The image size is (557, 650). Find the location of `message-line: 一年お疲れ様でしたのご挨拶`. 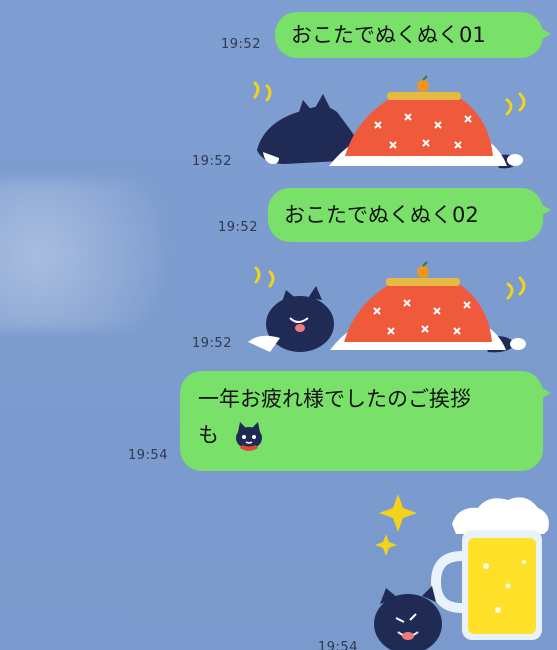

message-line: 一年お疲れ様でしたのご挨拶 is located at coordinates (334, 399).